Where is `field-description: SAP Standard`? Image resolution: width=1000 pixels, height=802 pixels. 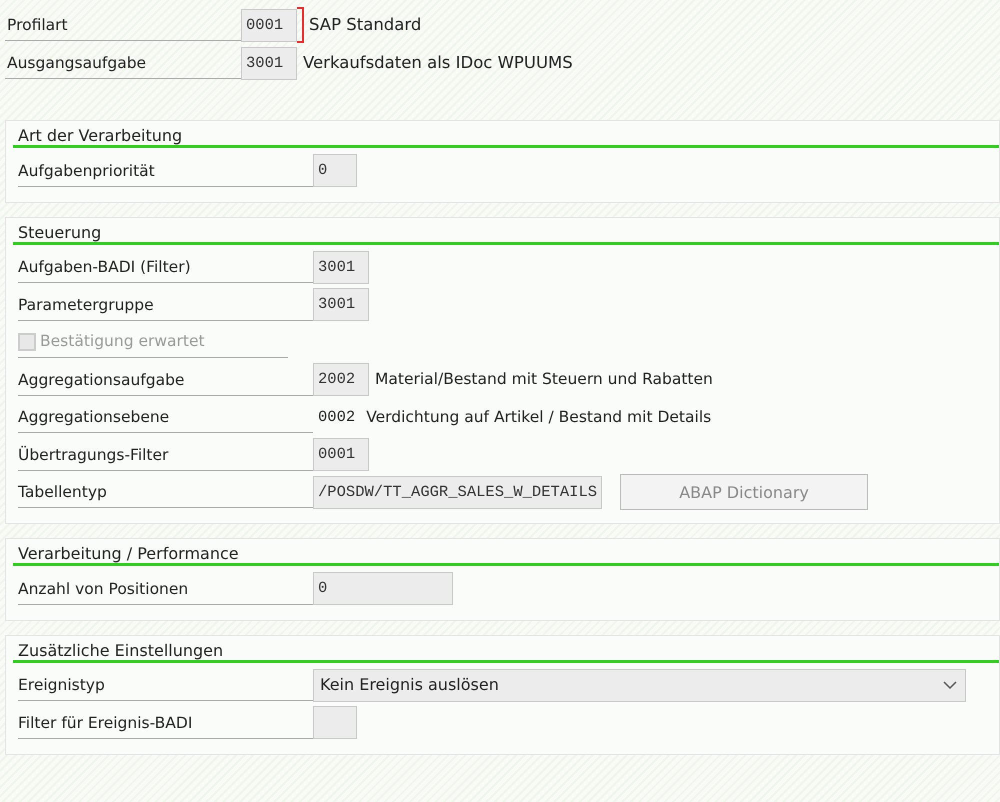 field-description: SAP Standard is located at coordinates (365, 25).